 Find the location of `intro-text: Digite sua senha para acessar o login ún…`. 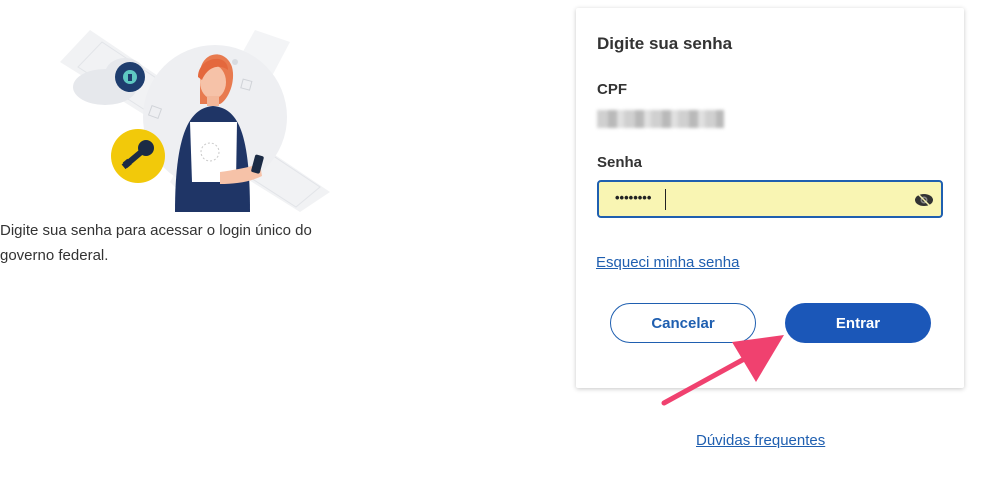

intro-text: Digite sua senha para acessar o login ún… is located at coordinates (156, 243).